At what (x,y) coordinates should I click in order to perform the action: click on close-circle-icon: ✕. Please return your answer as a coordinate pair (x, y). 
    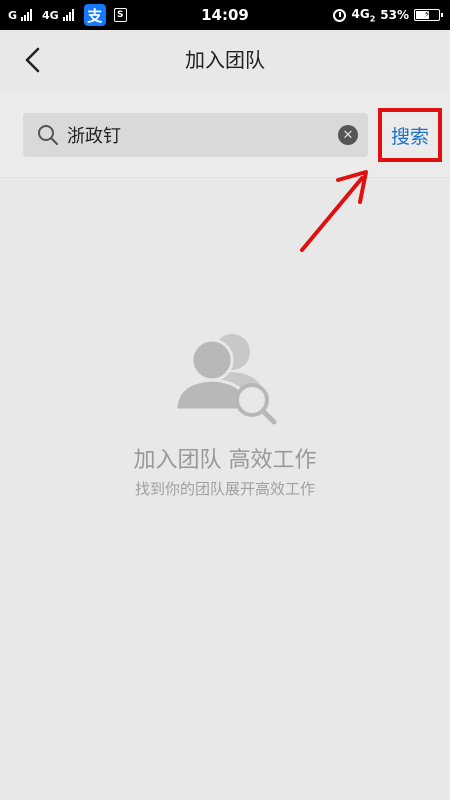
    Looking at the image, I should click on (348, 135).